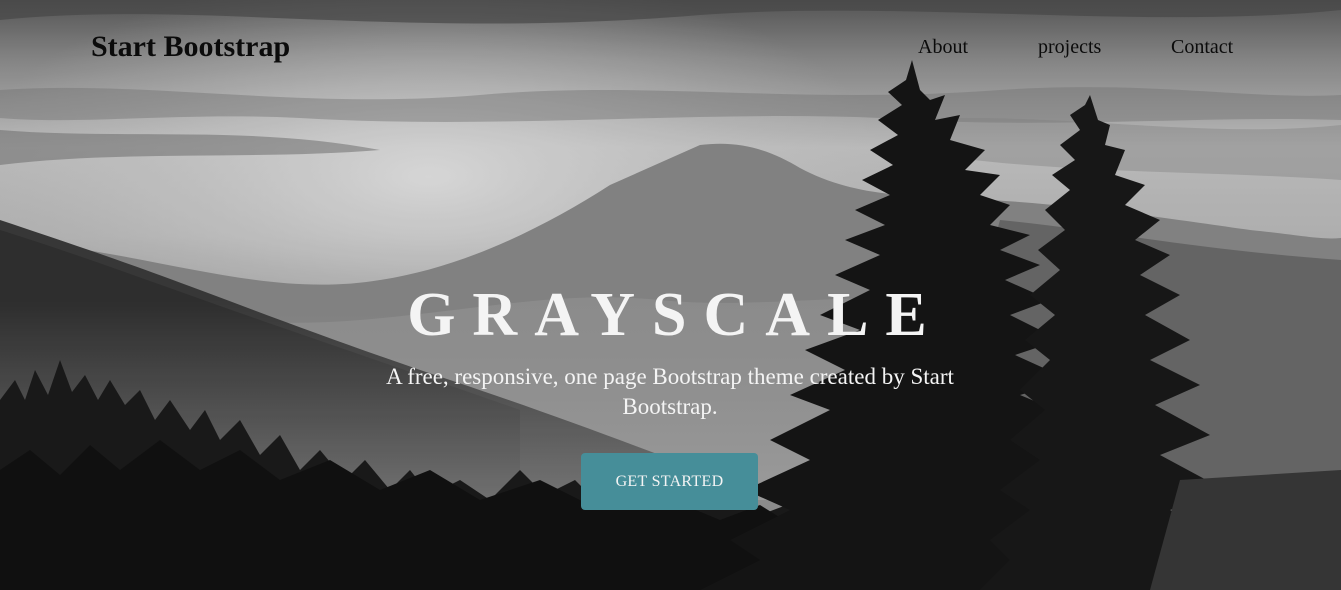  I want to click on nav-link-projects: projects, so click(1069, 47).